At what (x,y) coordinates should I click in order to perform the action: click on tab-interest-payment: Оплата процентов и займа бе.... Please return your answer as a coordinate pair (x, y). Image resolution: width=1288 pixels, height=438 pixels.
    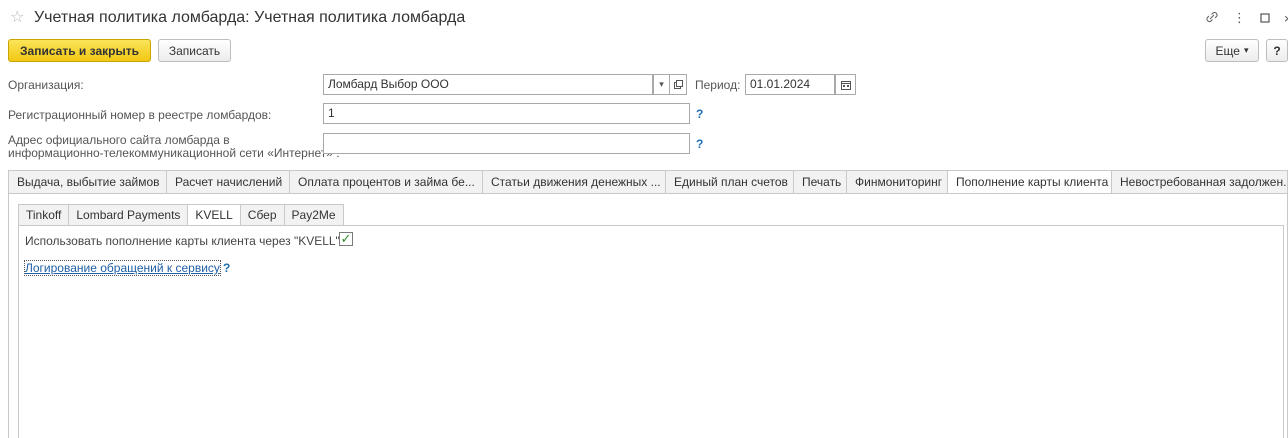
    Looking at the image, I should click on (385, 182).